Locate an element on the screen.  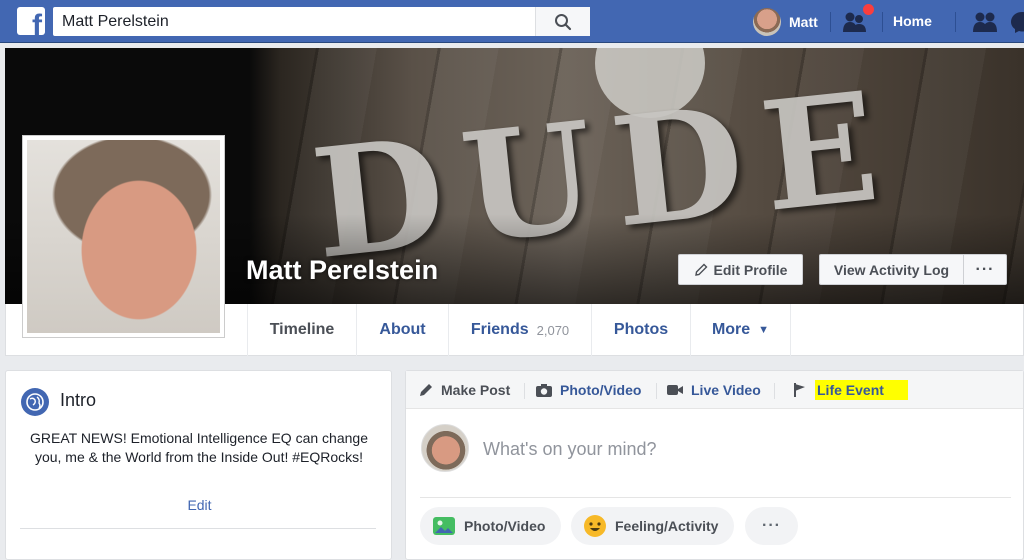
make-post-label: Make Post is located at coordinates (476, 390).